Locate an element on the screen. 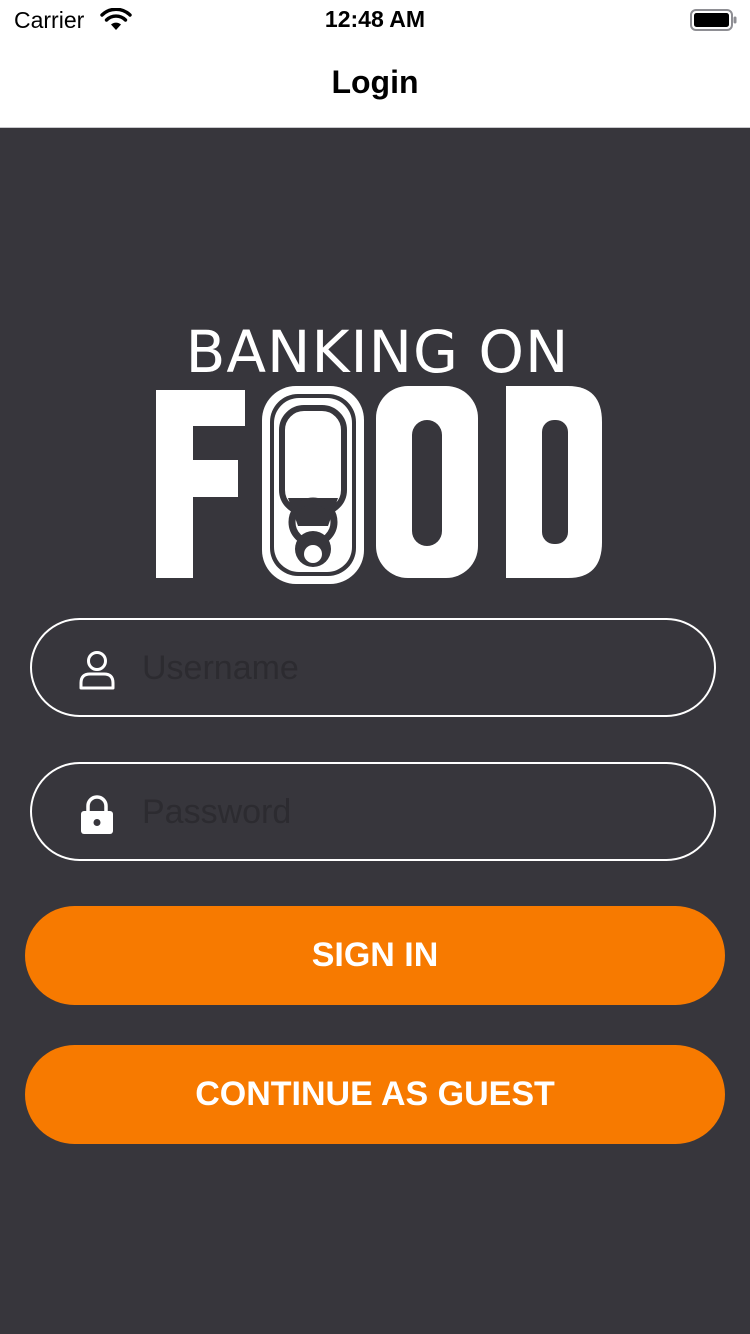  user-icon is located at coordinates (97, 670).